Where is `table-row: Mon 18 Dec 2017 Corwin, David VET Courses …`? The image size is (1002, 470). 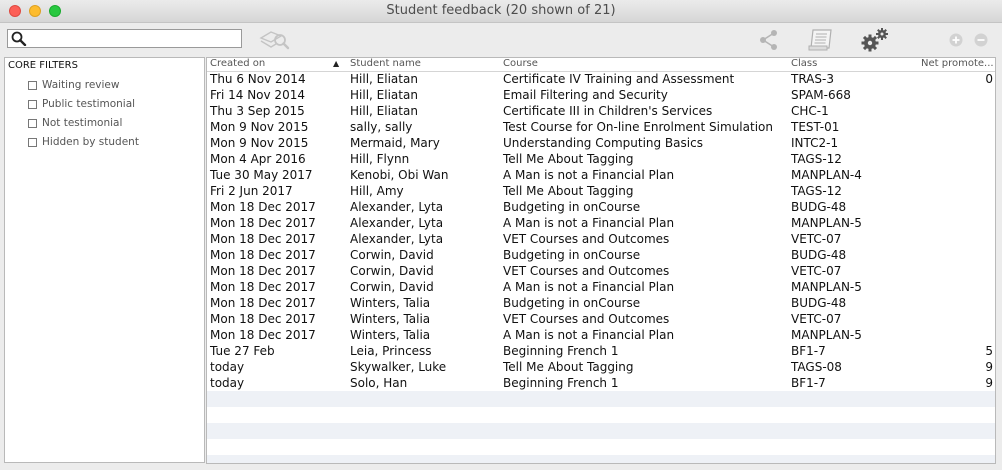 table-row: Mon 18 Dec 2017 Corwin, David VET Courses … is located at coordinates (601, 271).